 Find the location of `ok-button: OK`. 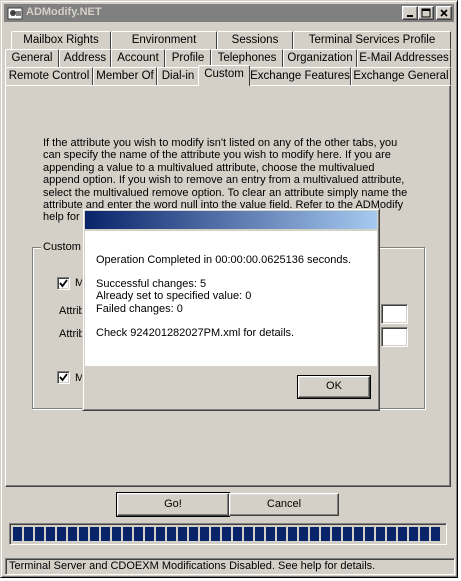

ok-button: OK is located at coordinates (334, 387).